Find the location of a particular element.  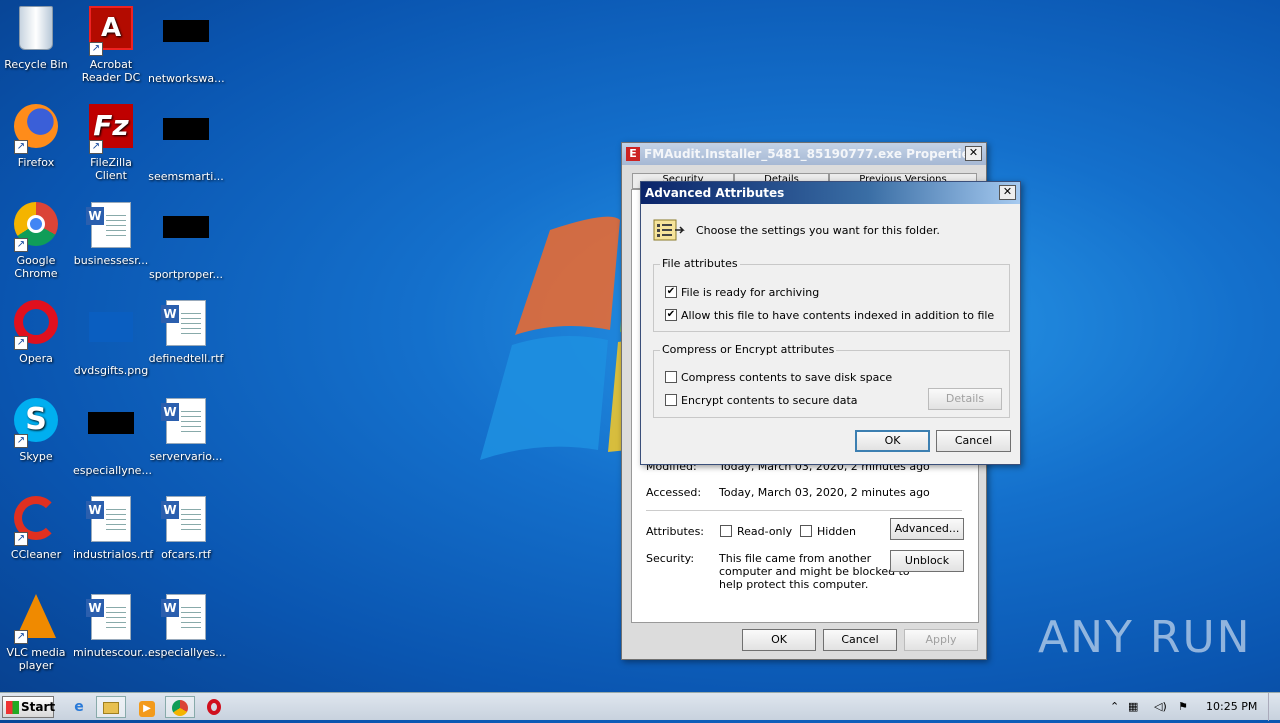

archive-checkbox: ✔ is located at coordinates (671, 292).